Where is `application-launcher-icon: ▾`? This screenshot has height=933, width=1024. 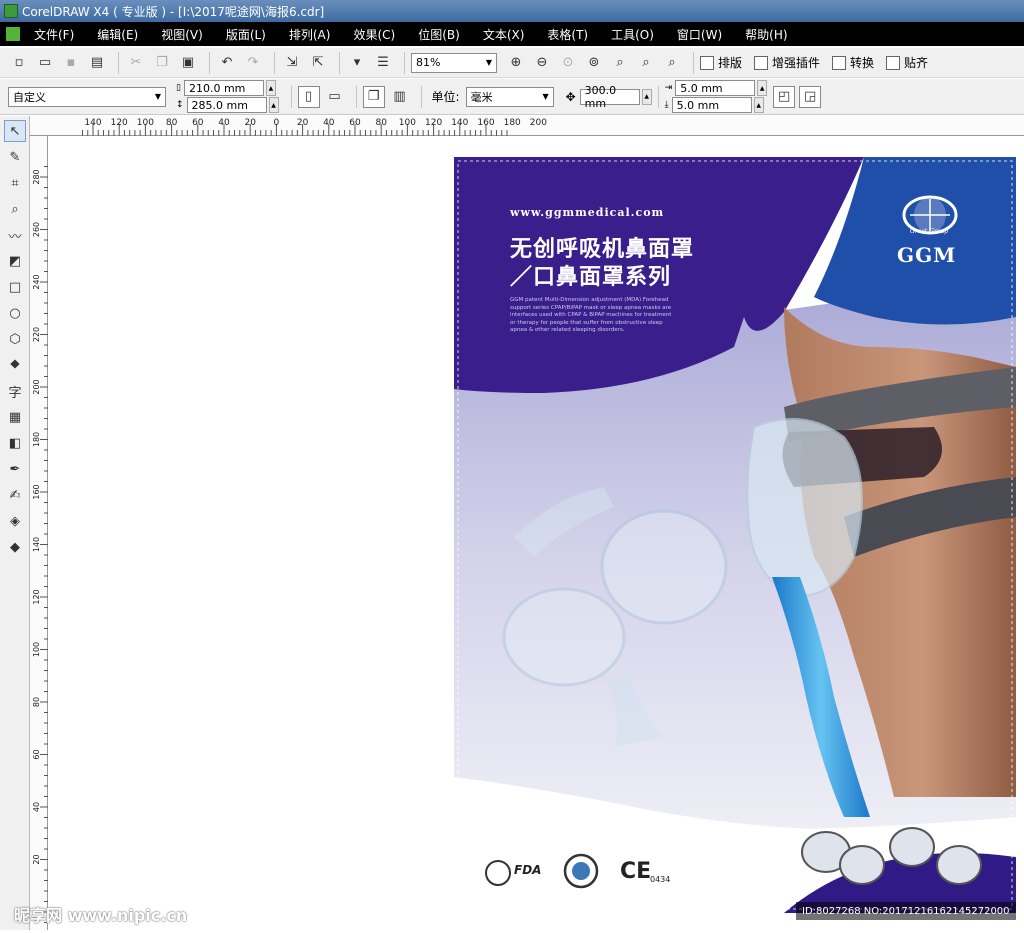
application-launcher-icon: ▾ is located at coordinates (357, 63).